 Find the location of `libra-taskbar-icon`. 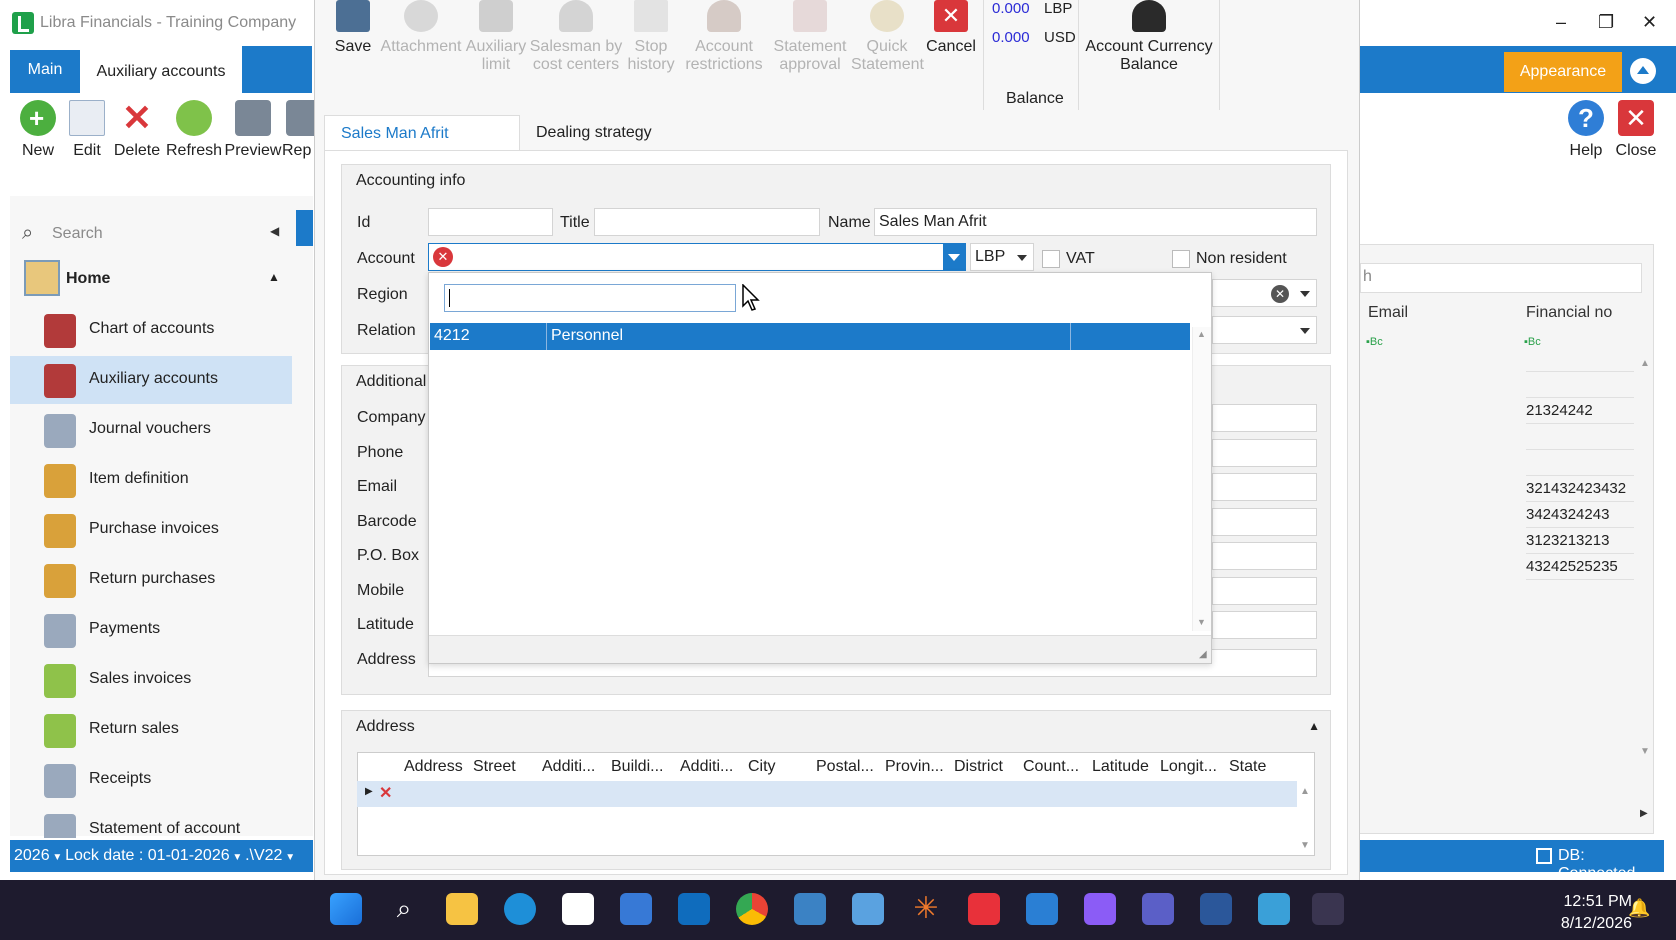

libra-taskbar-icon is located at coordinates (1328, 909).